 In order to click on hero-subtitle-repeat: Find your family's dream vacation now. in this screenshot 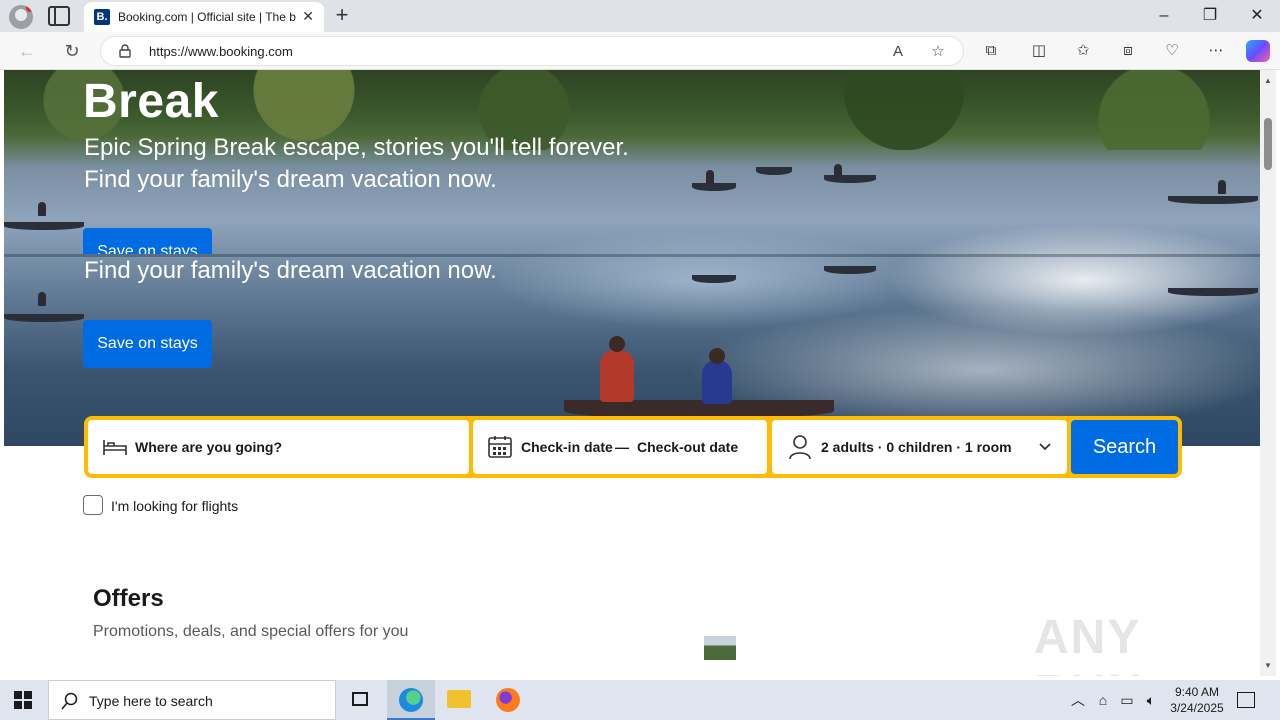, I will do `click(290, 270)`.